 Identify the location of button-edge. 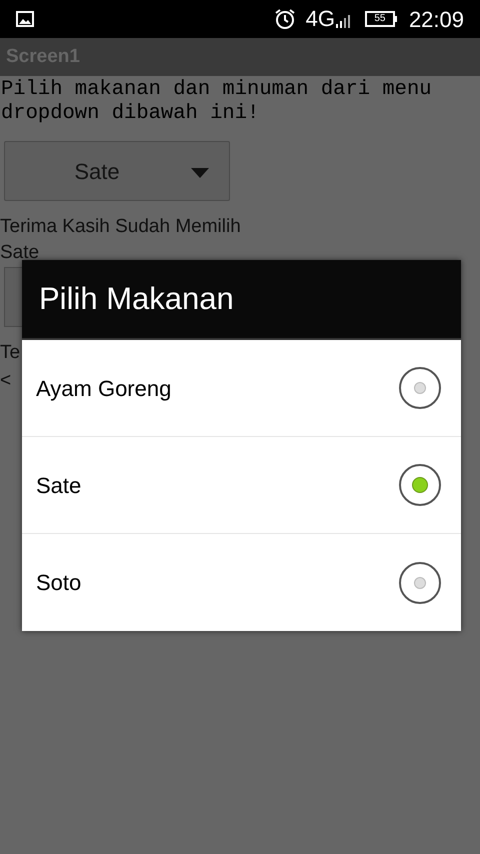
(13, 297).